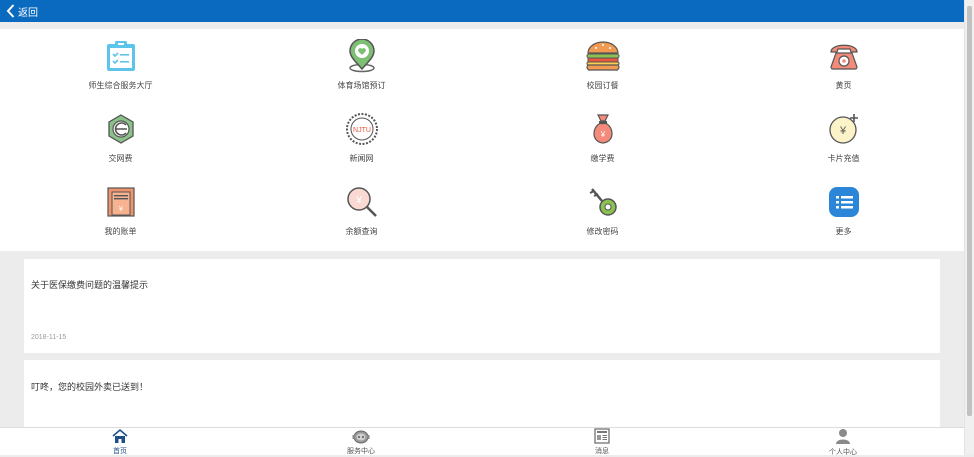 The height and width of the screenshot is (457, 974). I want to click on grid-item-news: NJTU 新闻网, so click(361, 142).